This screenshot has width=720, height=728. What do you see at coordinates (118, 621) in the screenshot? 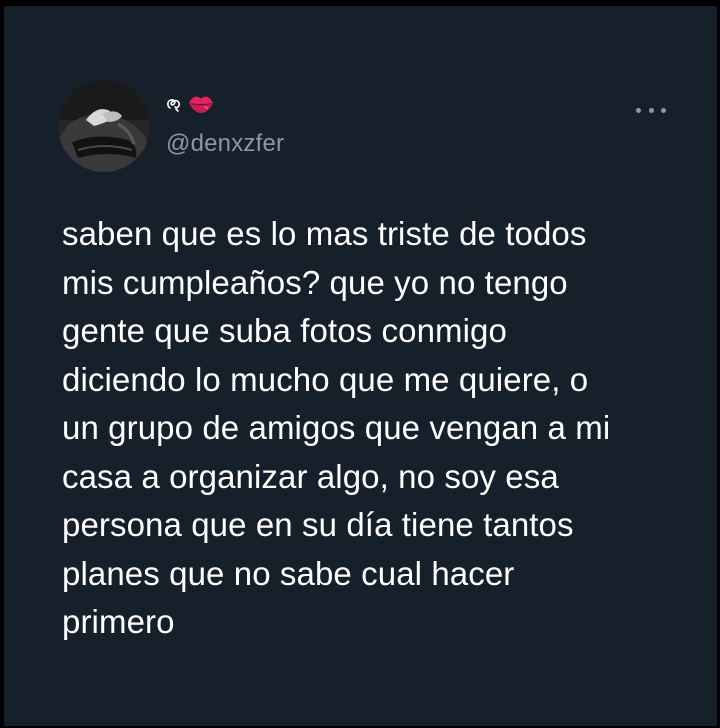
I see `tweet-text-line: primero` at bounding box center [118, 621].